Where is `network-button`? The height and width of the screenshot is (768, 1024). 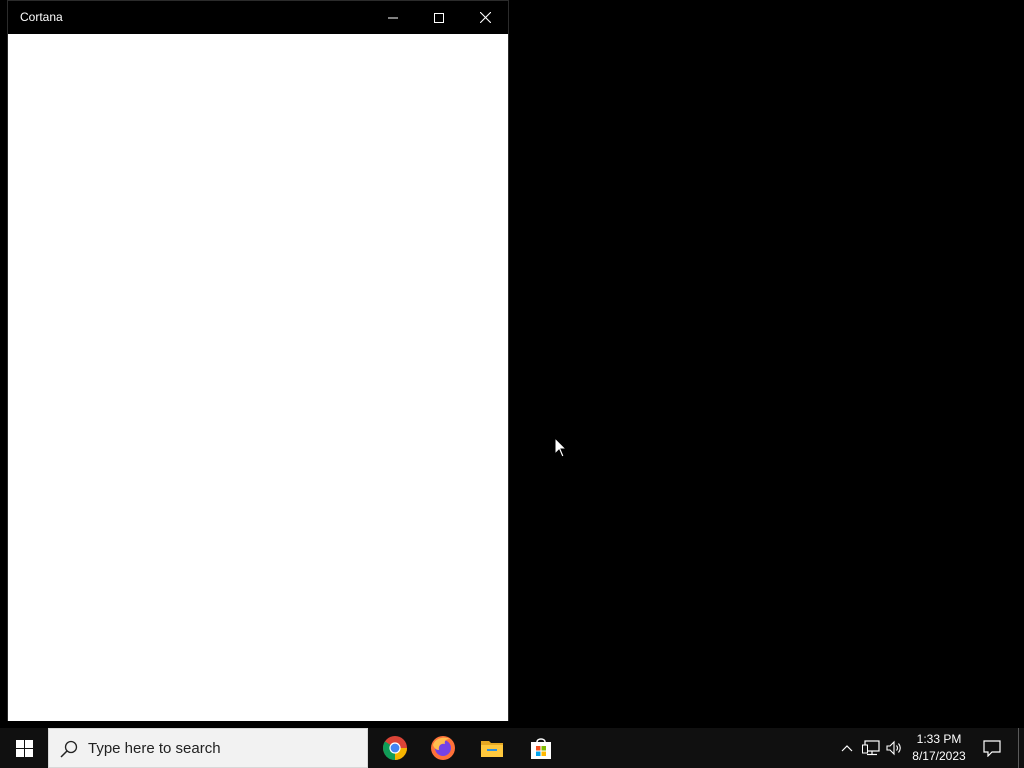 network-button is located at coordinates (871, 748).